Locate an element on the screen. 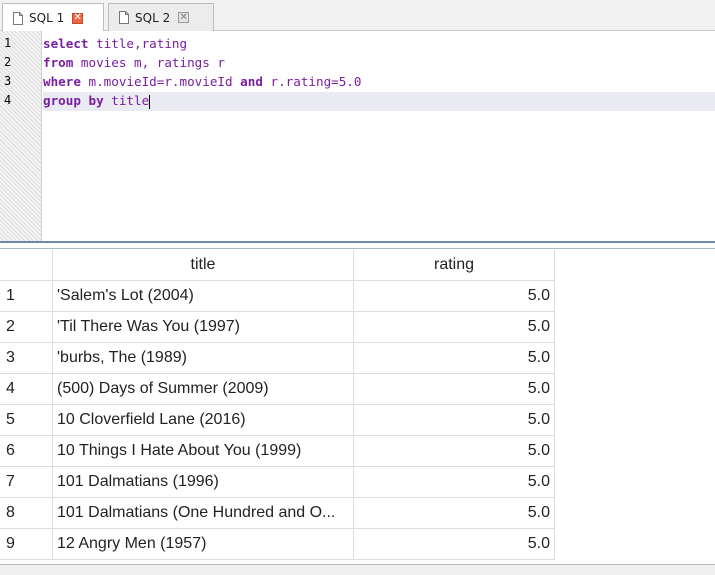 The height and width of the screenshot is (575, 715). sql-keyword: group is located at coordinates (62, 100).